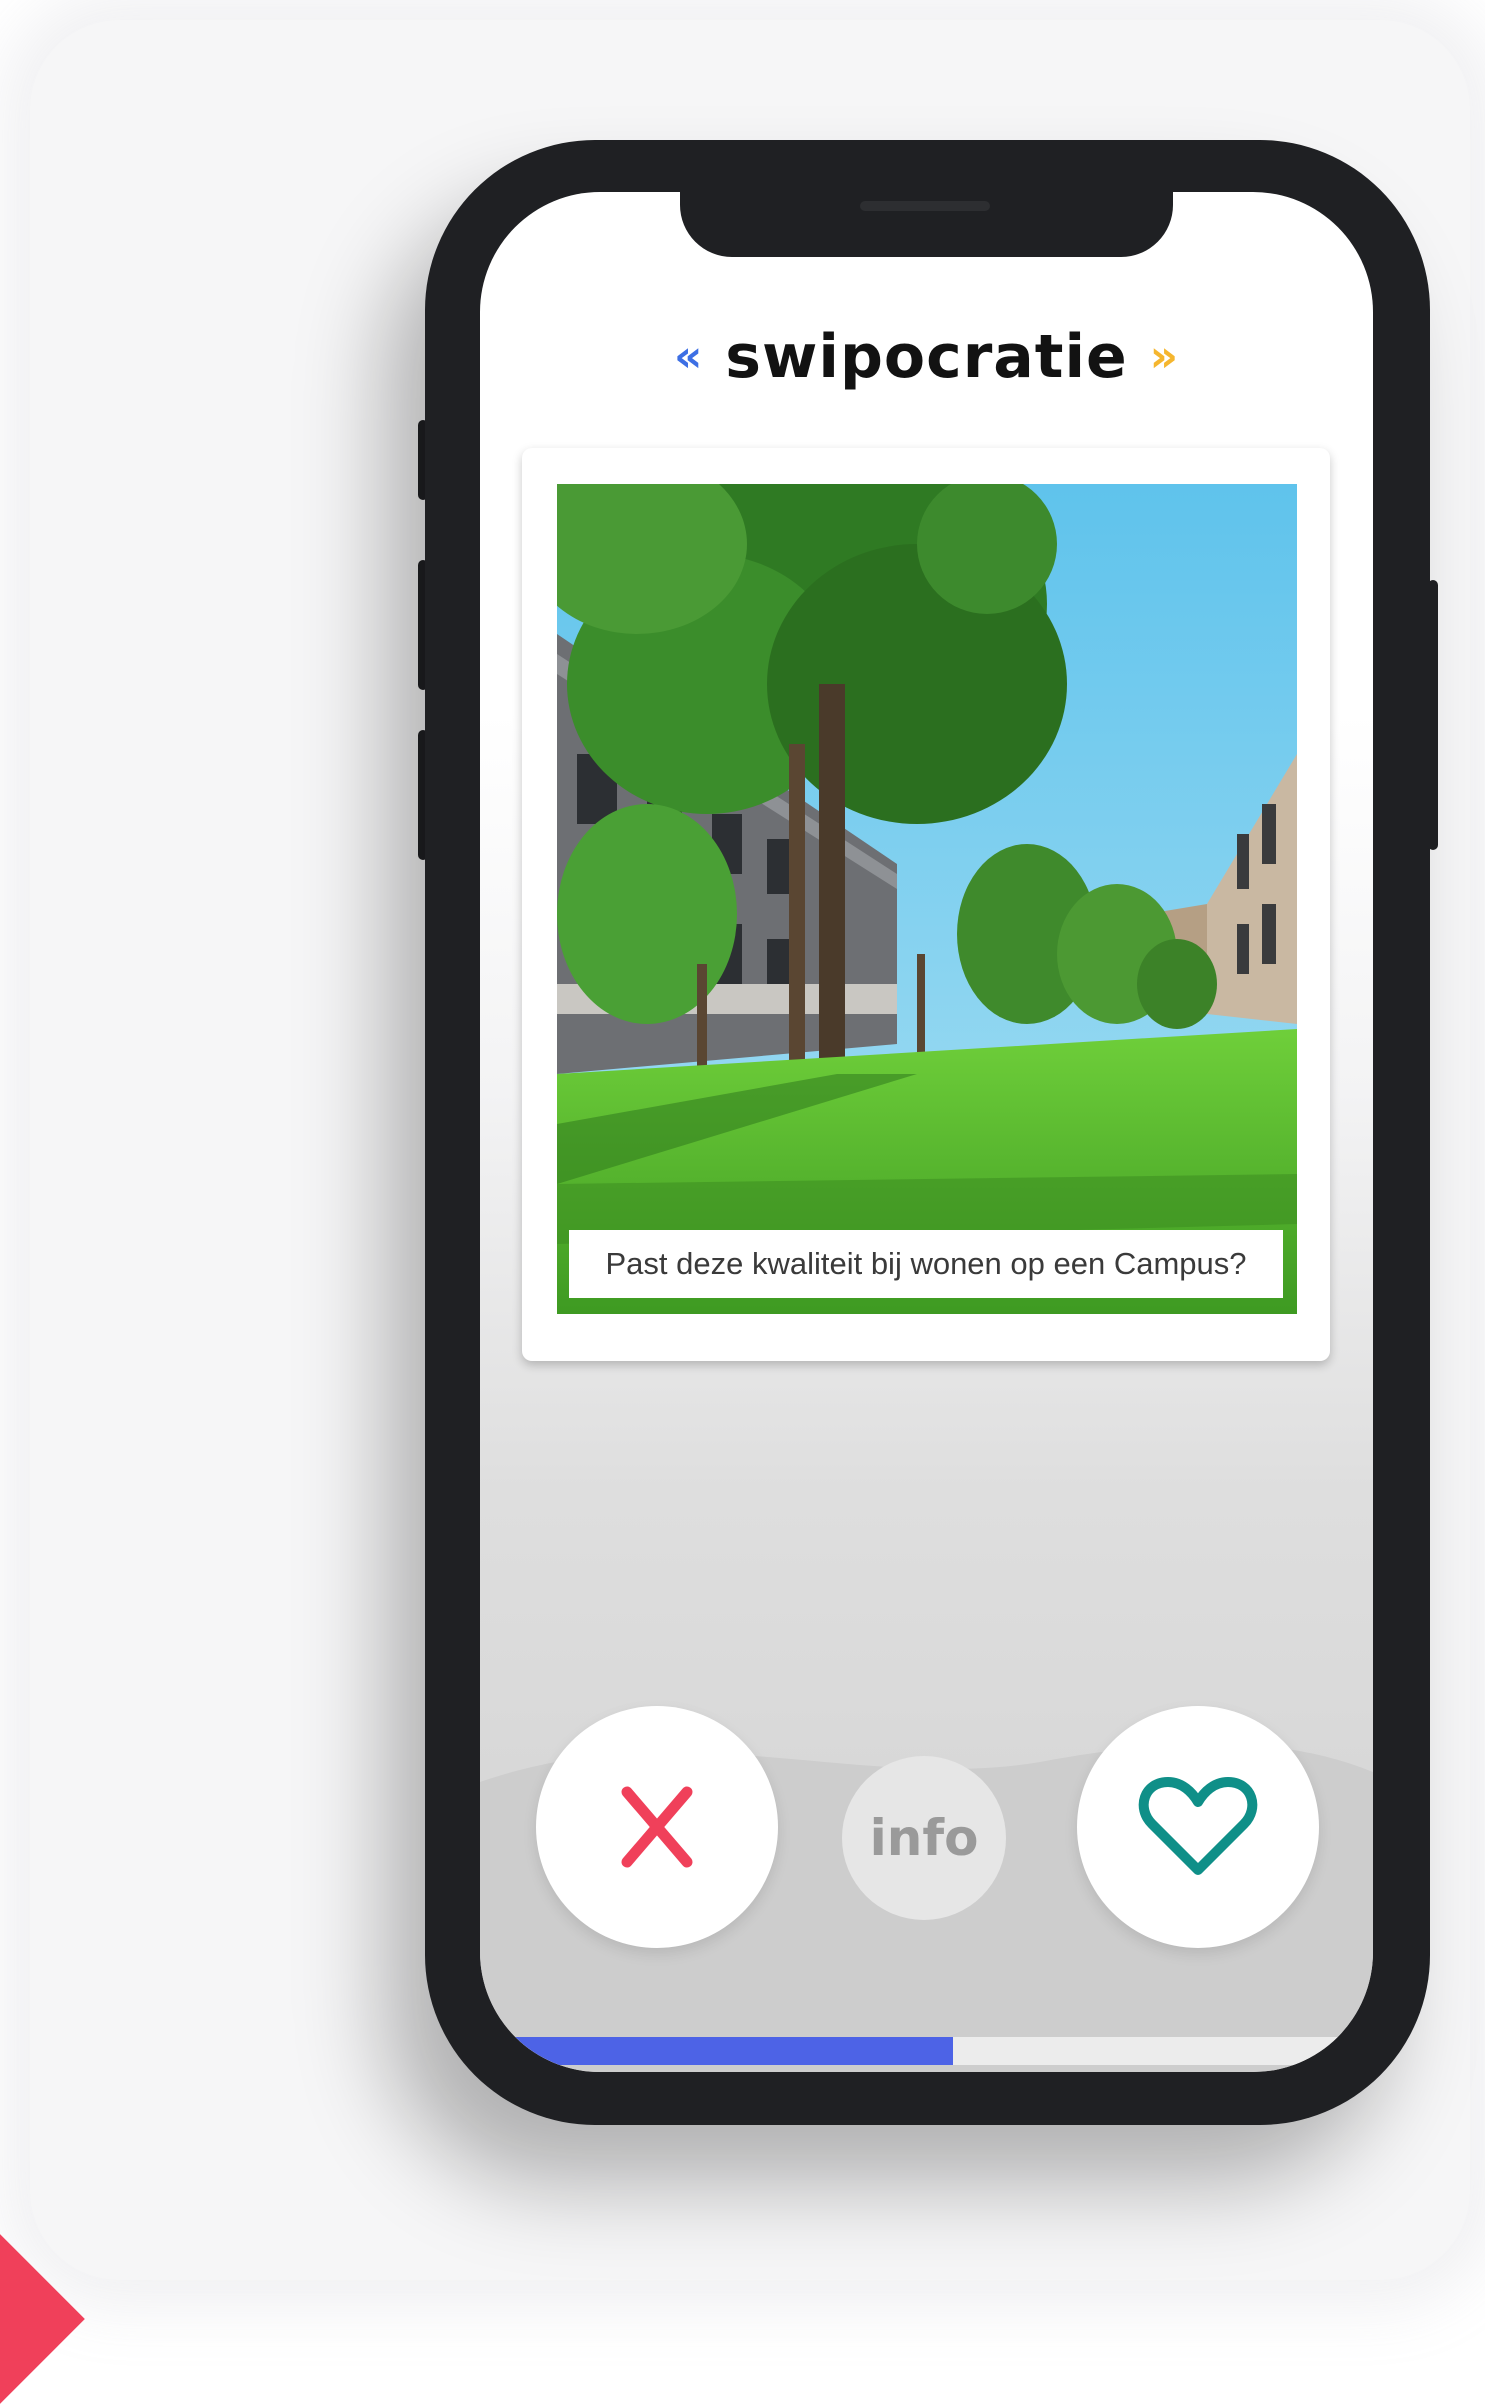  I want to click on earpiece-speaker, so click(925, 206).